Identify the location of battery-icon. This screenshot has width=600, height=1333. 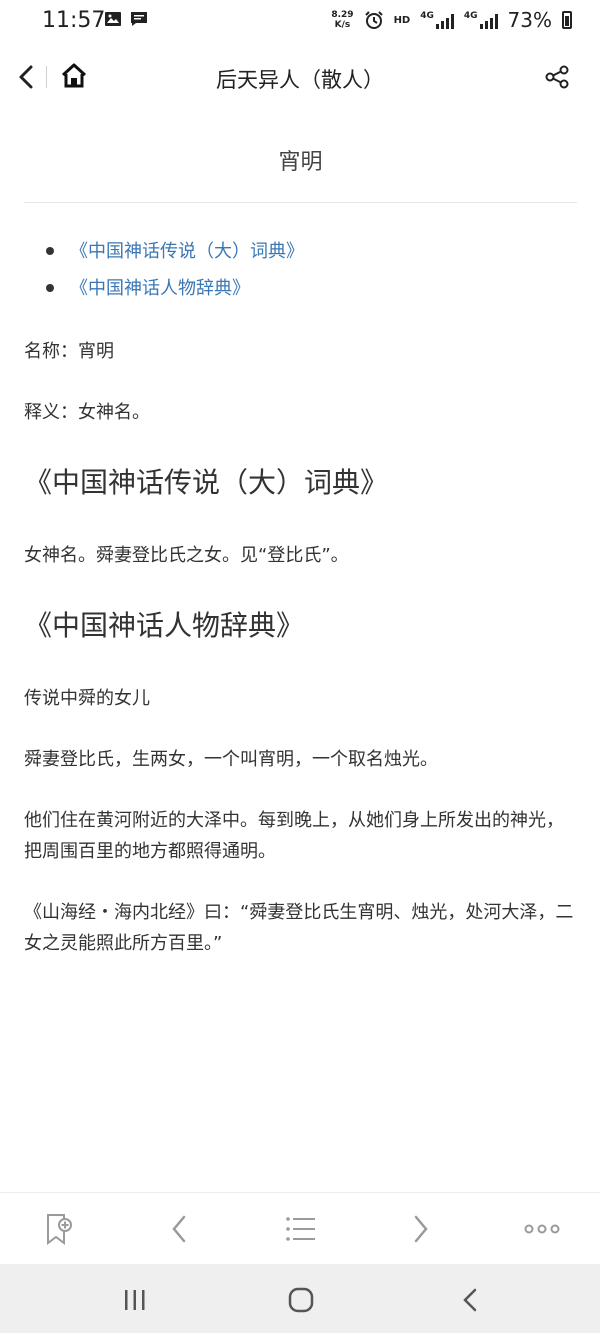
(567, 20).